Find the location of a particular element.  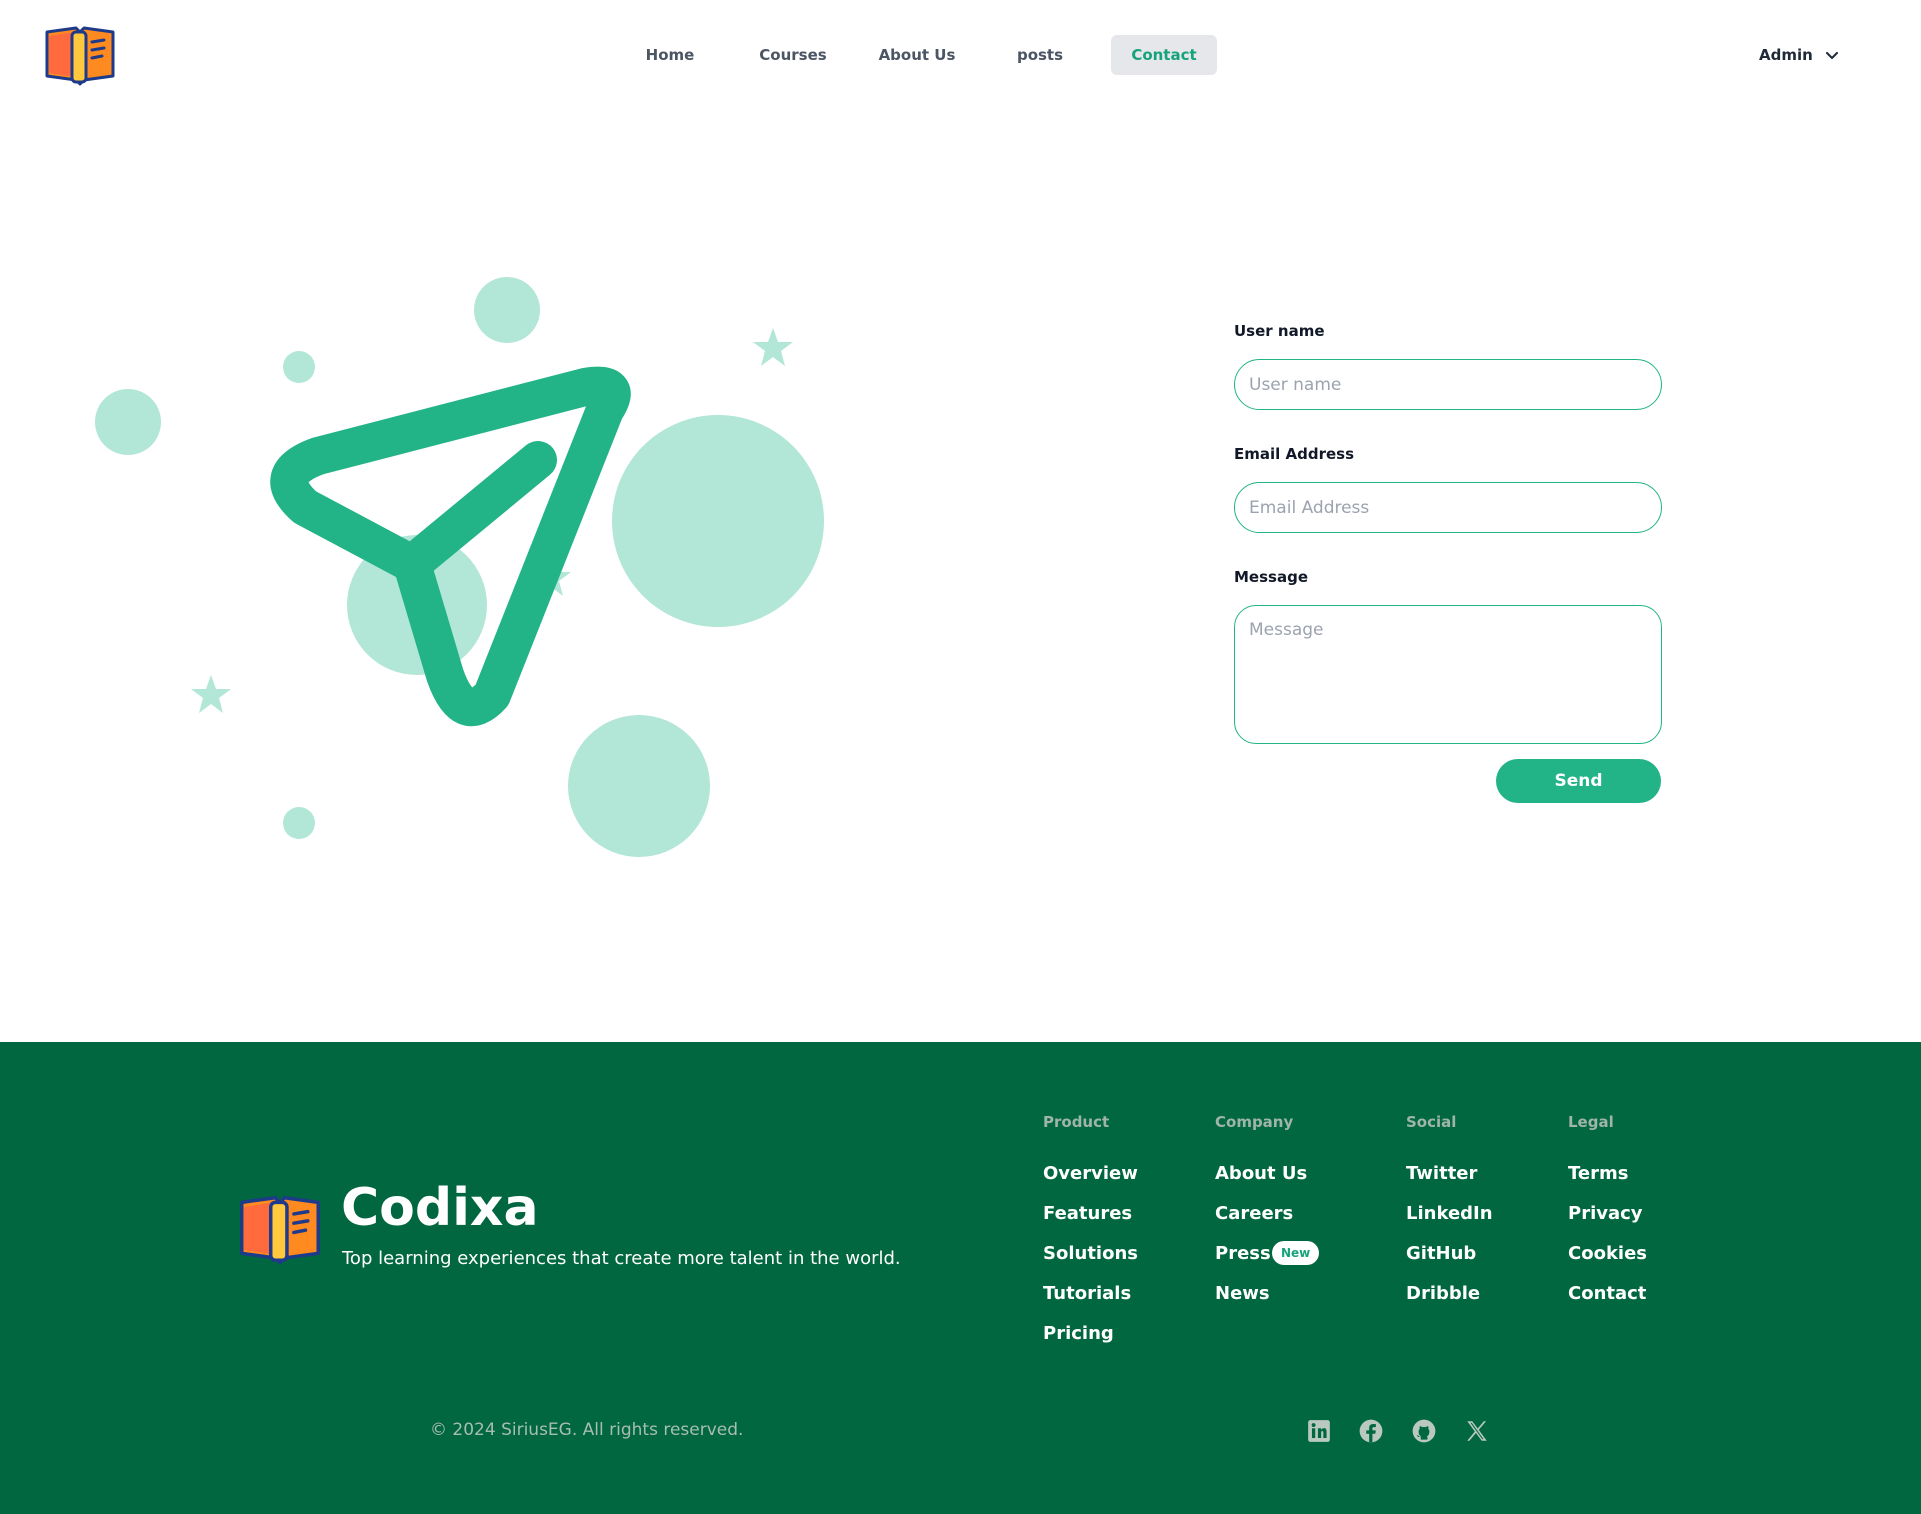

nav-home: Home is located at coordinates (670, 55).